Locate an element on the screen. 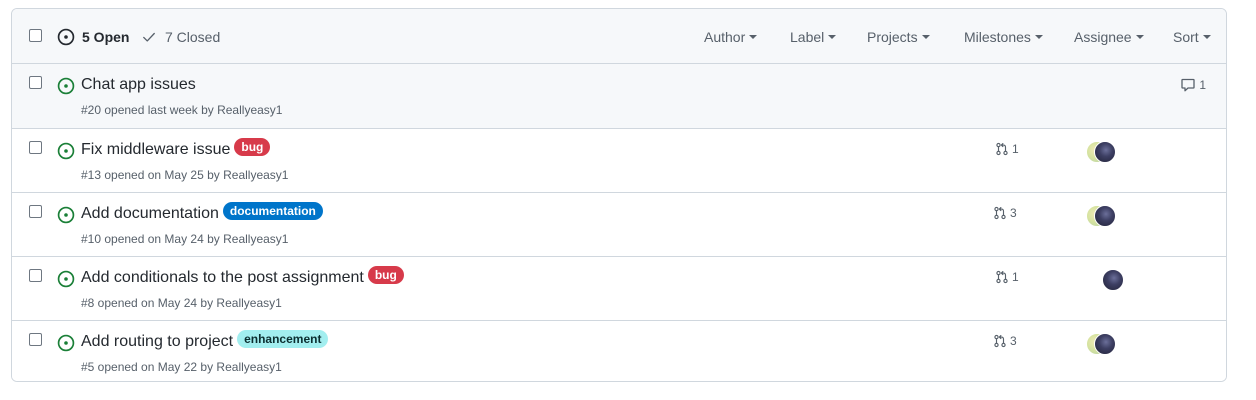 The height and width of the screenshot is (400, 1256). issue-title-line: Fix middleware issue bug is located at coordinates (176, 148).